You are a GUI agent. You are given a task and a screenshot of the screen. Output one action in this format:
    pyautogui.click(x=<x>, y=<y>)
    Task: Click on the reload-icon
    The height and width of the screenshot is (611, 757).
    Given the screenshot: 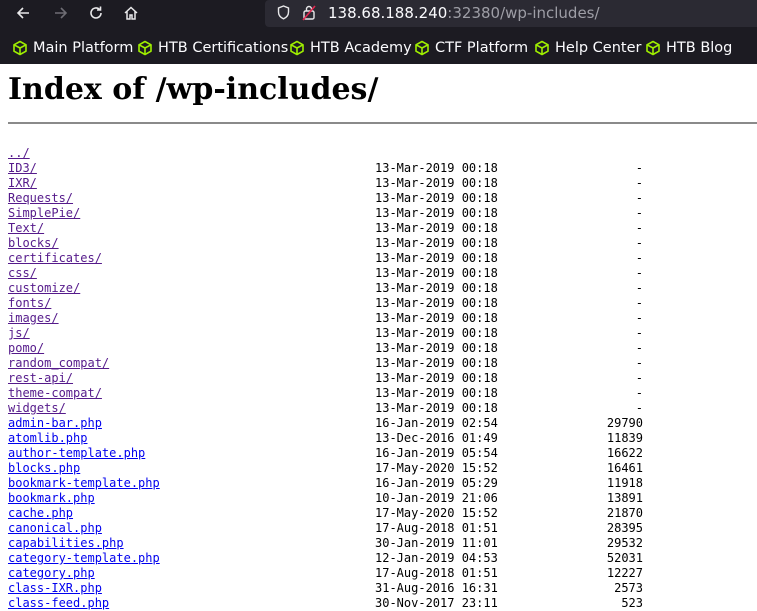 What is the action you would take?
    pyautogui.click(x=96, y=12)
    